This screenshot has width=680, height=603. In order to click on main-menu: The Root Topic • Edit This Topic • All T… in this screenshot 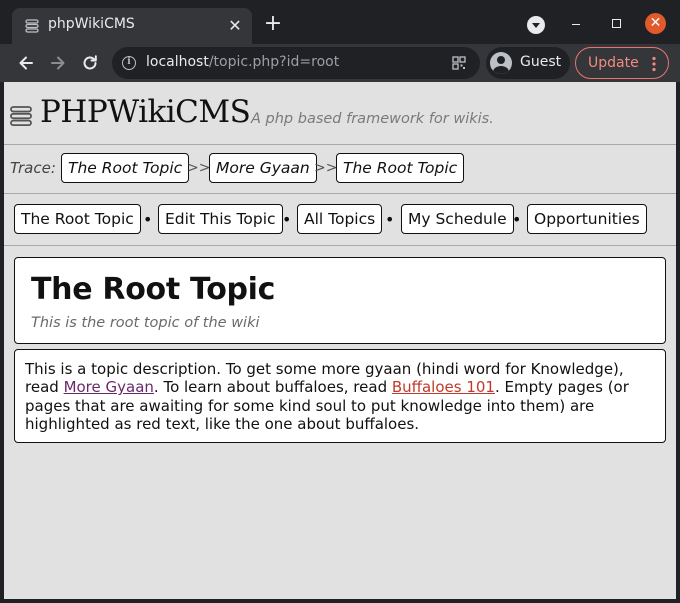, I will do `click(340, 220)`.